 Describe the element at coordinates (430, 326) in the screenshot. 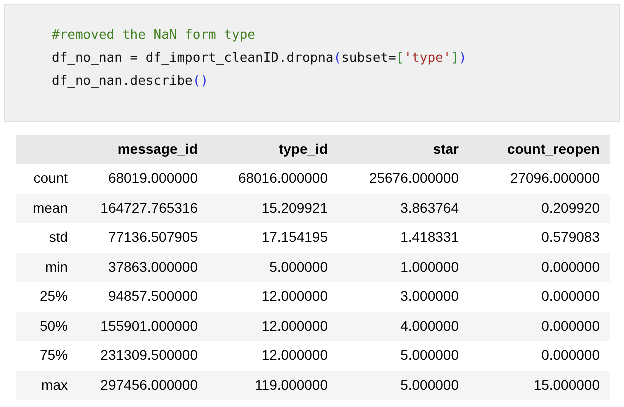

I see `table-cell-text: 4.000000` at that location.